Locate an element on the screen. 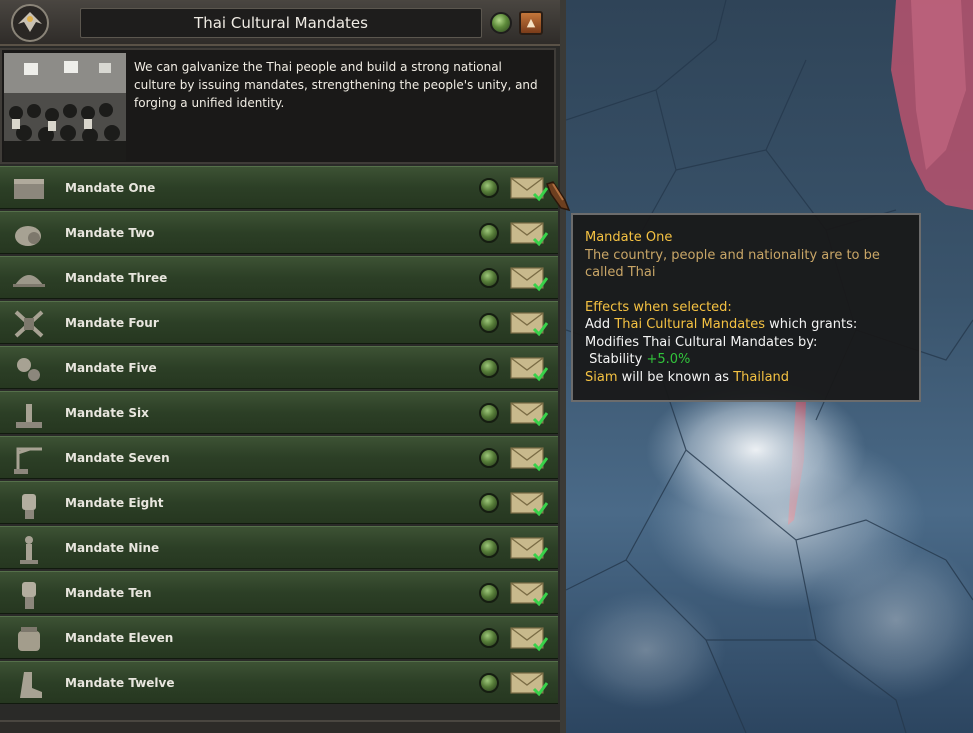 This screenshot has height=733, width=973. monument-icon is located at coordinates (29, 414).